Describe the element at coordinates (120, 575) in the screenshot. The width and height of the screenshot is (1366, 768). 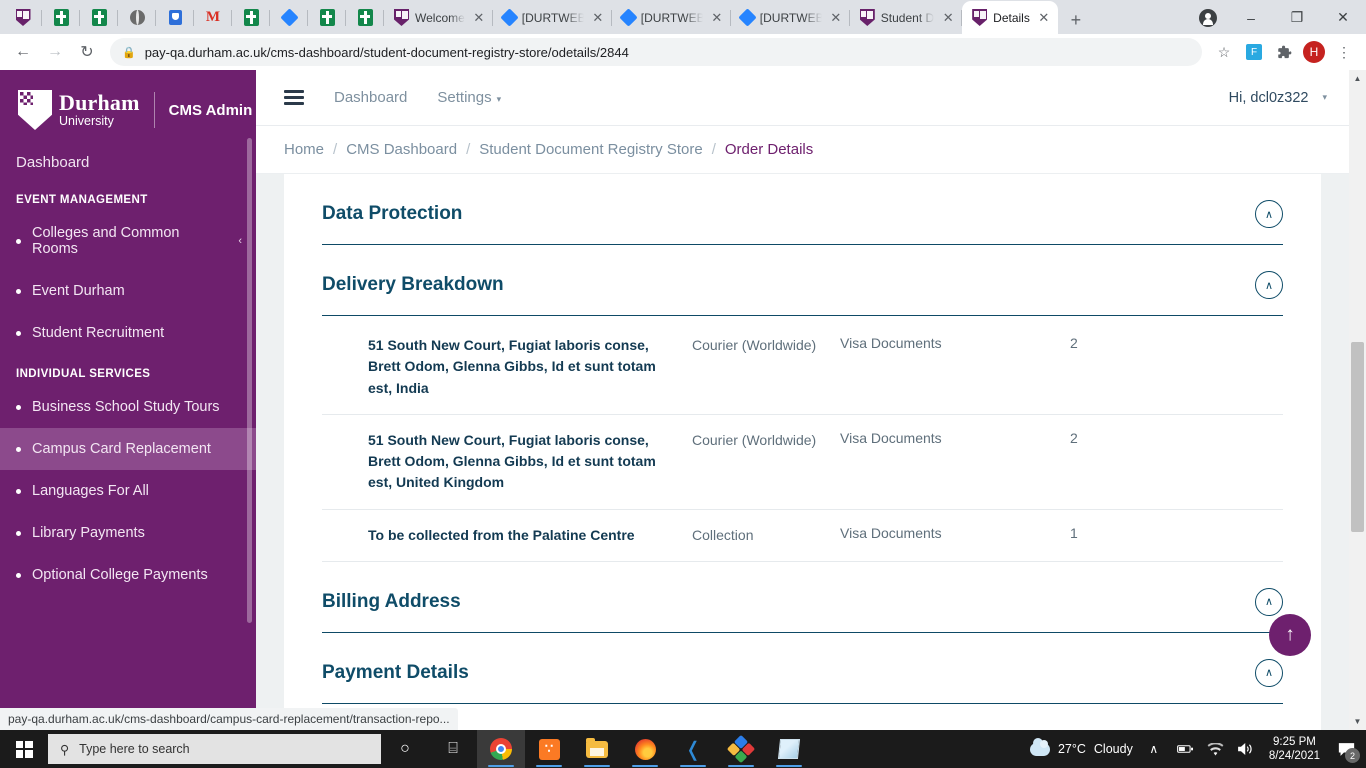
I see `sidebar-item-label: Optional College Payments` at that location.